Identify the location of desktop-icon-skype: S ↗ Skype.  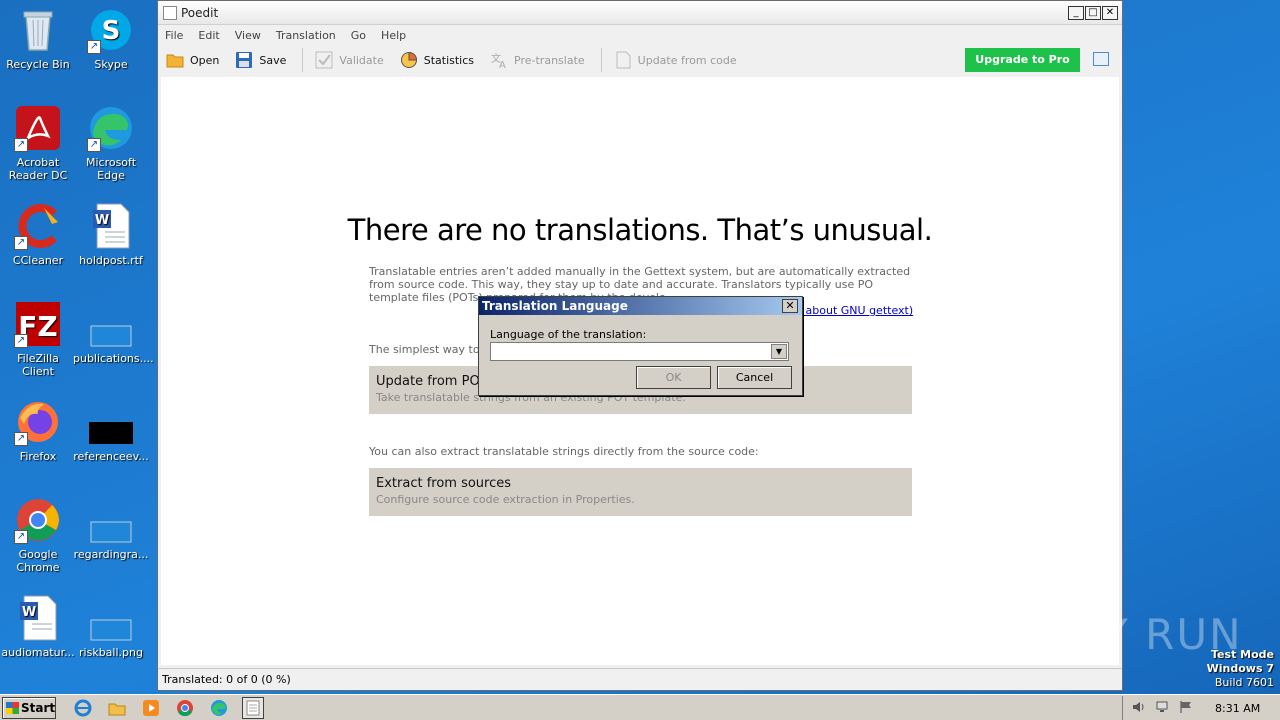
(111, 38).